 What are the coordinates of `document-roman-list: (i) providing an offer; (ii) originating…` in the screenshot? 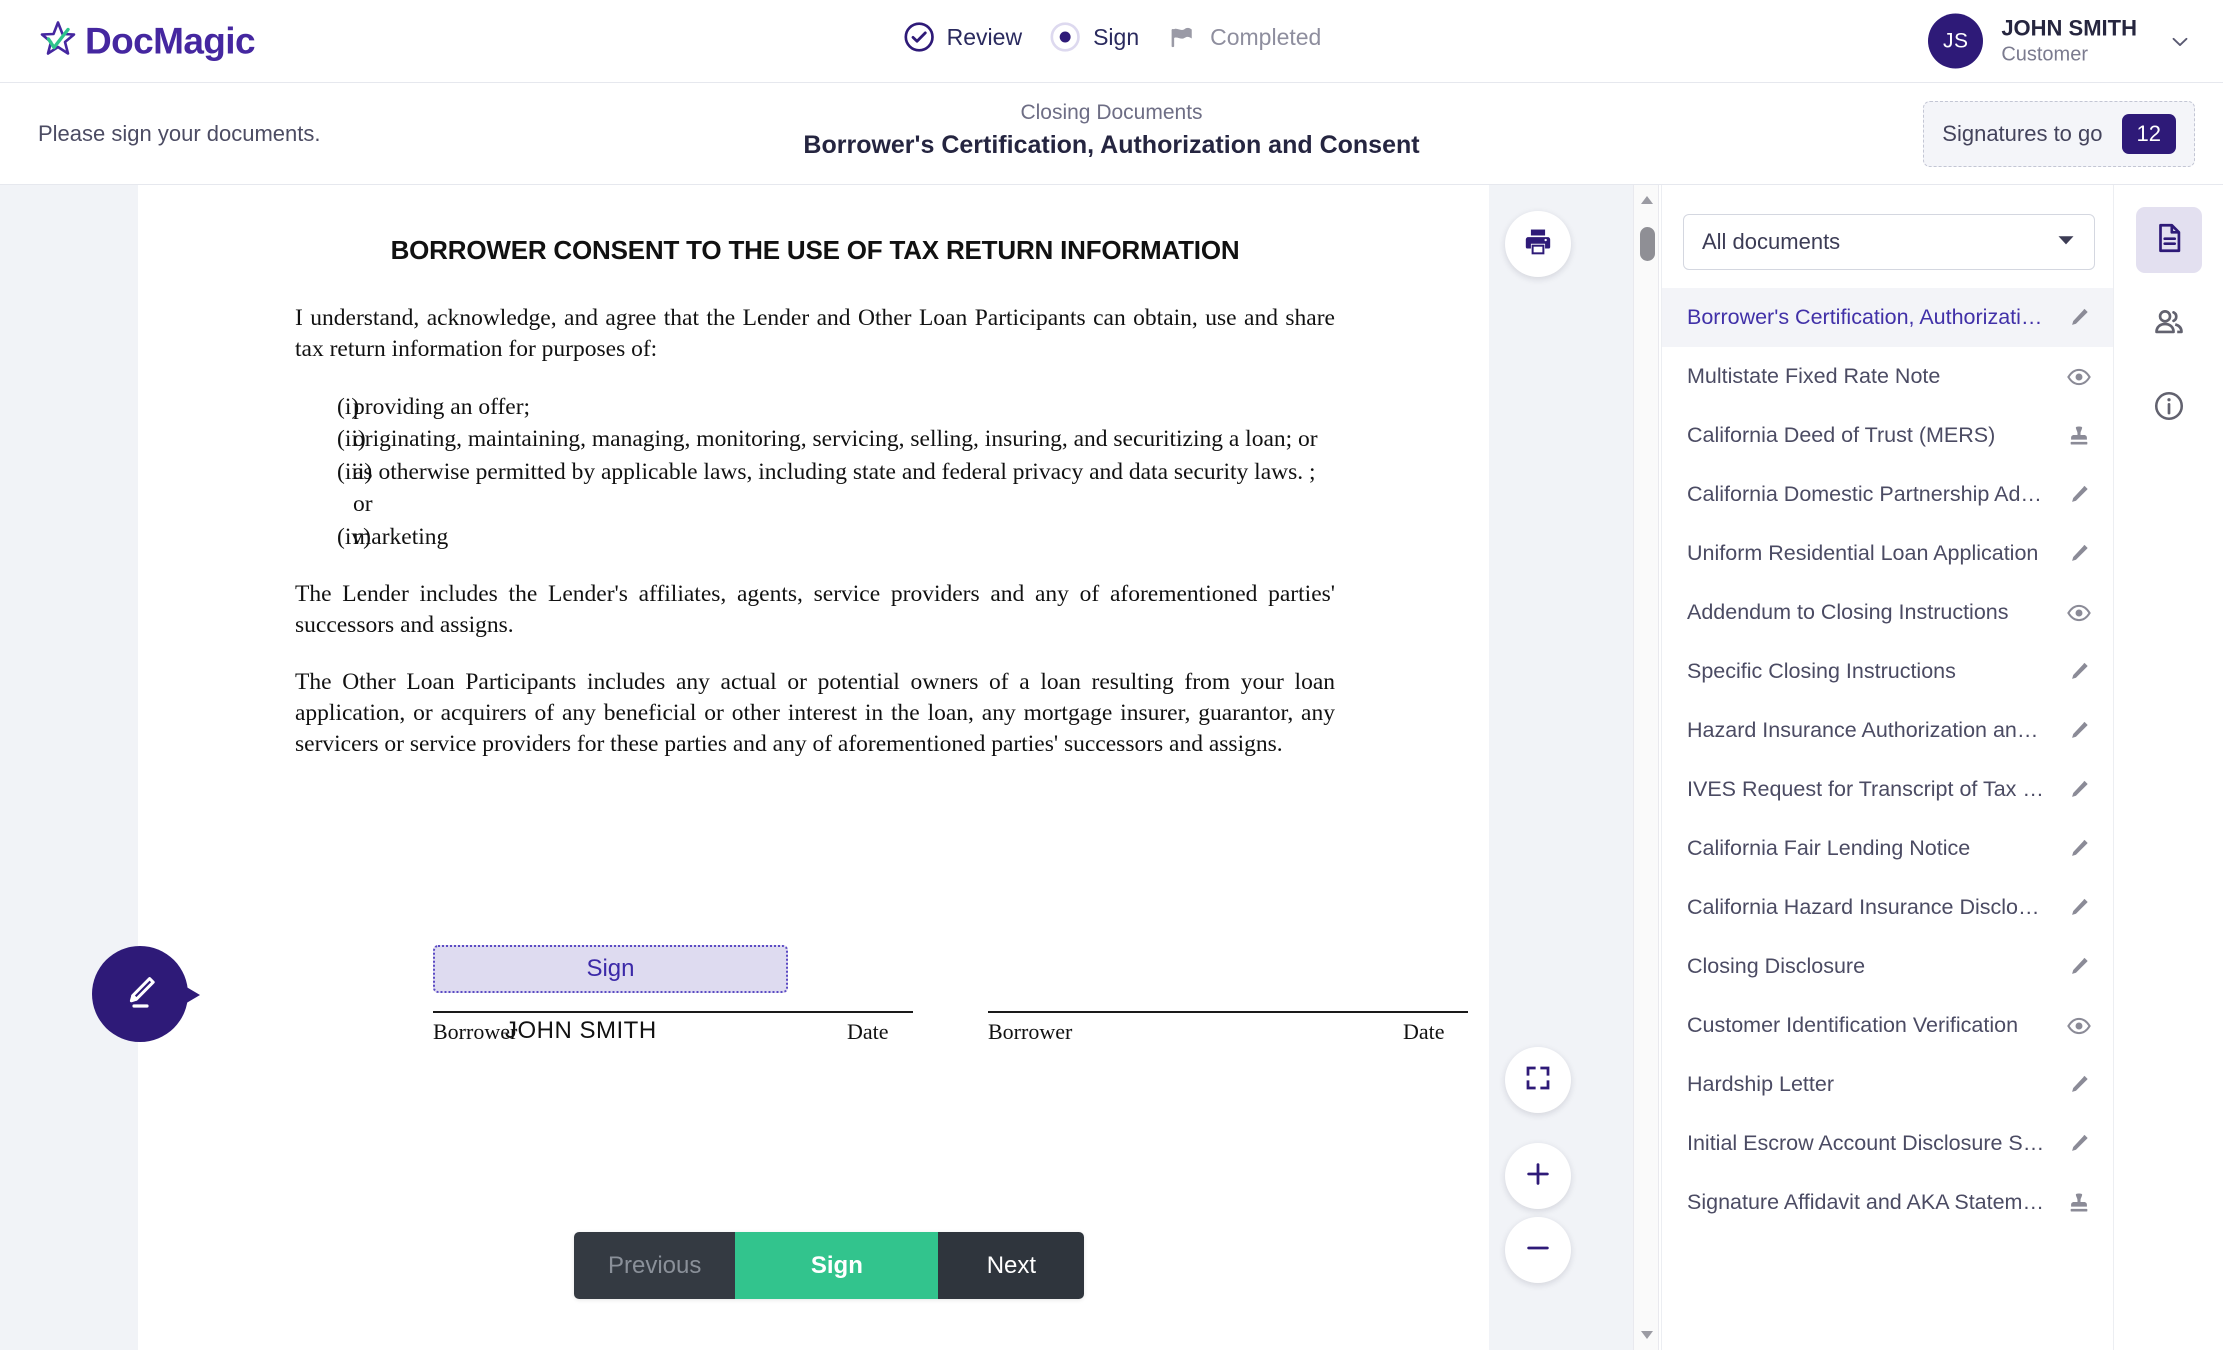 It's located at (815, 472).